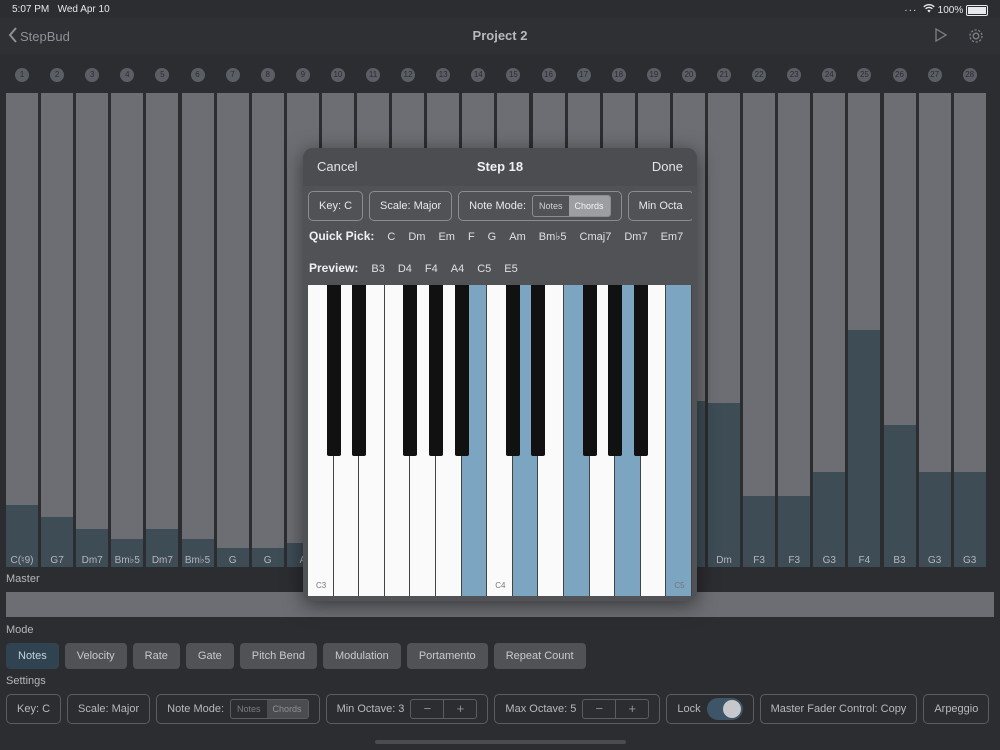 Image resolution: width=1000 pixels, height=750 pixels. Describe the element at coordinates (427, 709) in the screenshot. I see `min-octave-decrement-button: −` at that location.